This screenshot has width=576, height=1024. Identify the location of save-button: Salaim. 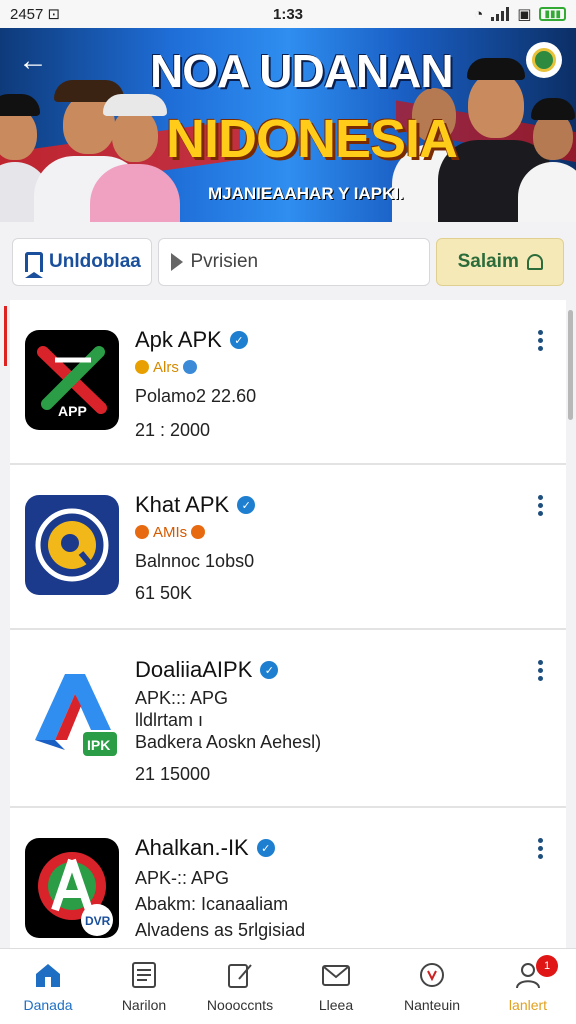
(500, 262).